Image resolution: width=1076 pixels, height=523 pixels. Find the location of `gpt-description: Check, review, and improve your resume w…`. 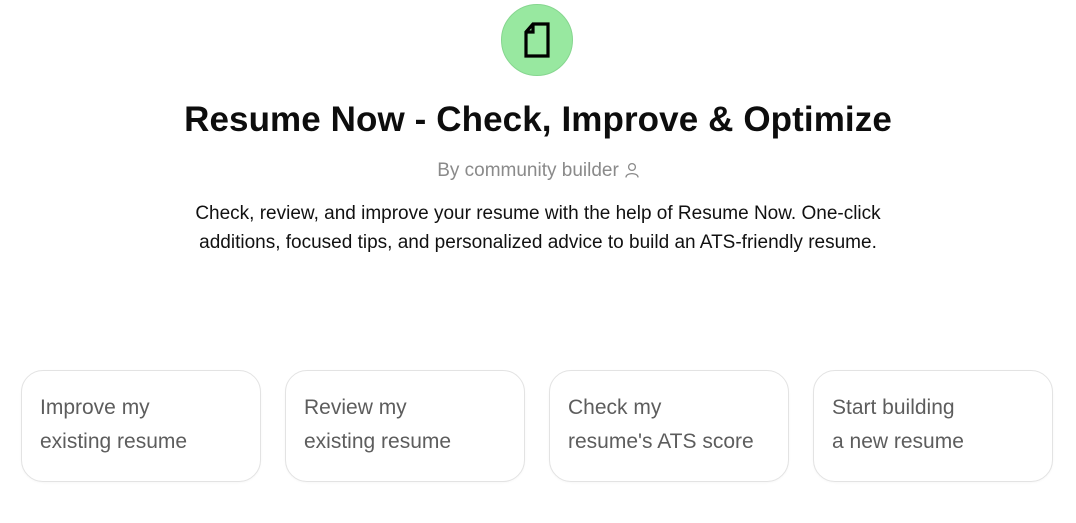

gpt-description: Check, review, and improve your resume w… is located at coordinates (538, 228).